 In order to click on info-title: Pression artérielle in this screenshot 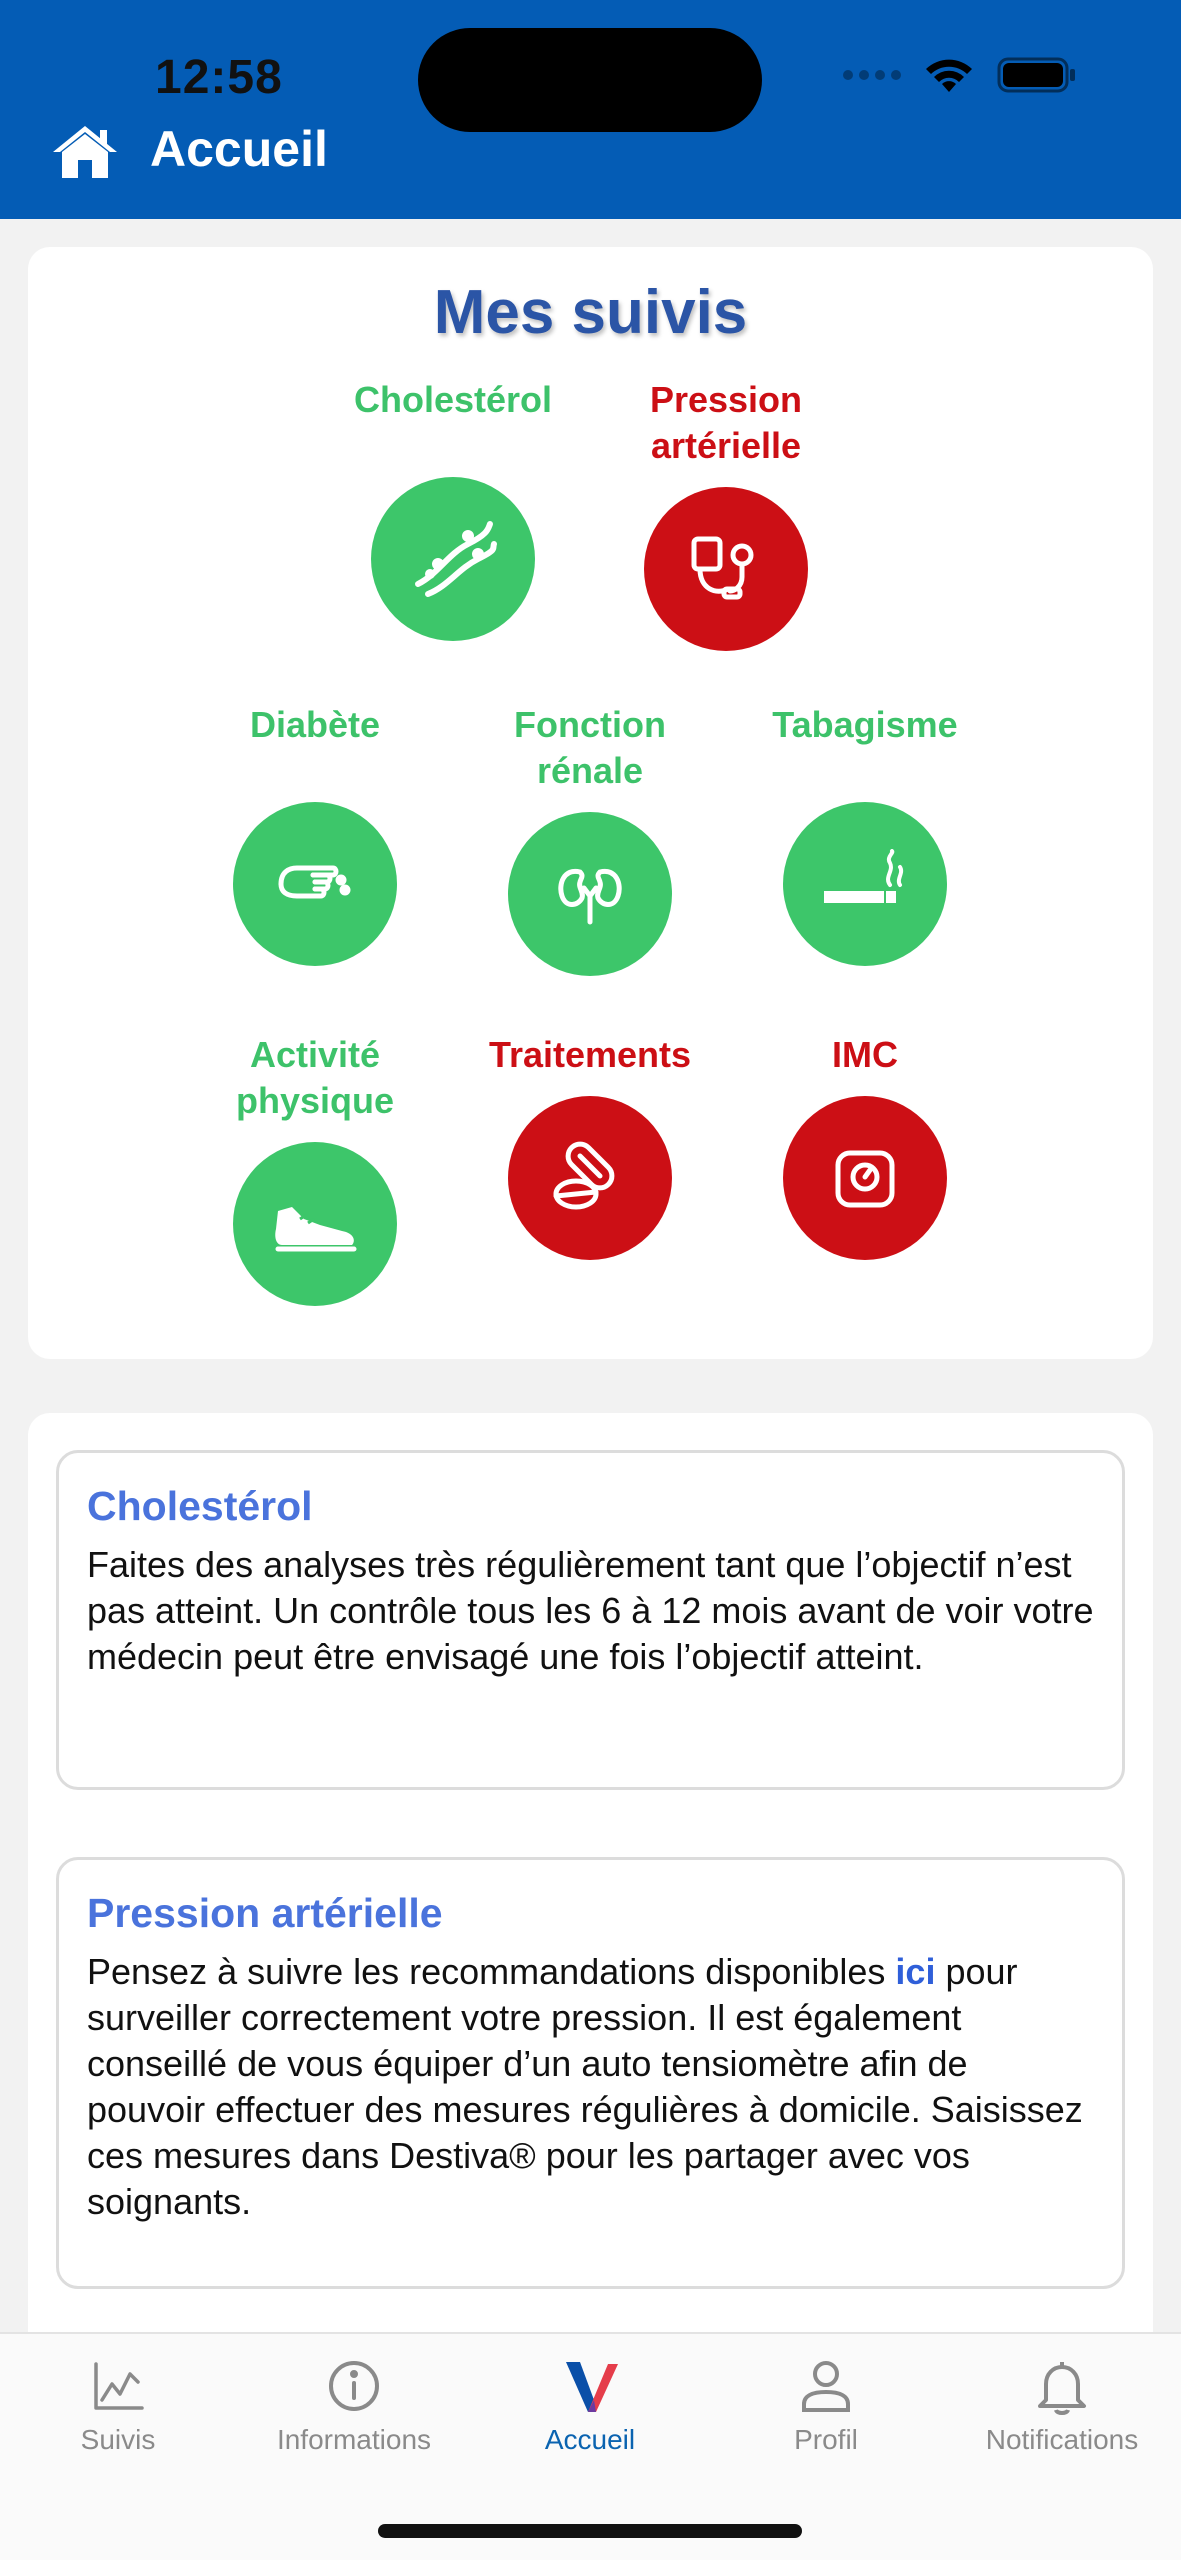, I will do `click(265, 1913)`.